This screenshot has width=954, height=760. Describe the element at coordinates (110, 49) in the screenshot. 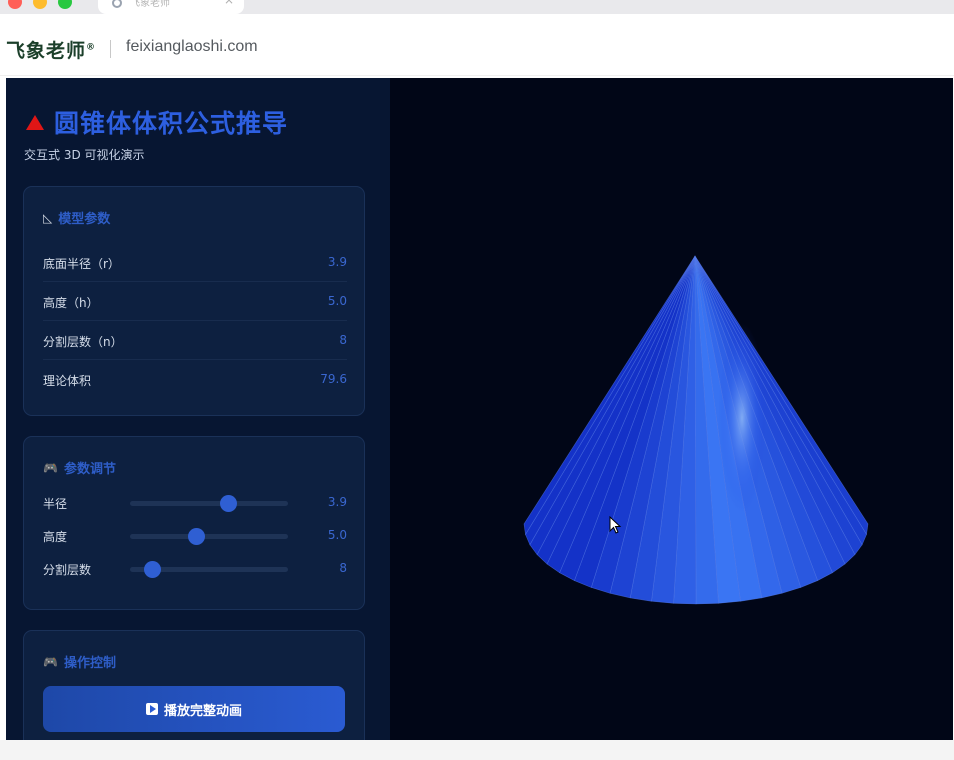

I see `header-divider` at that location.